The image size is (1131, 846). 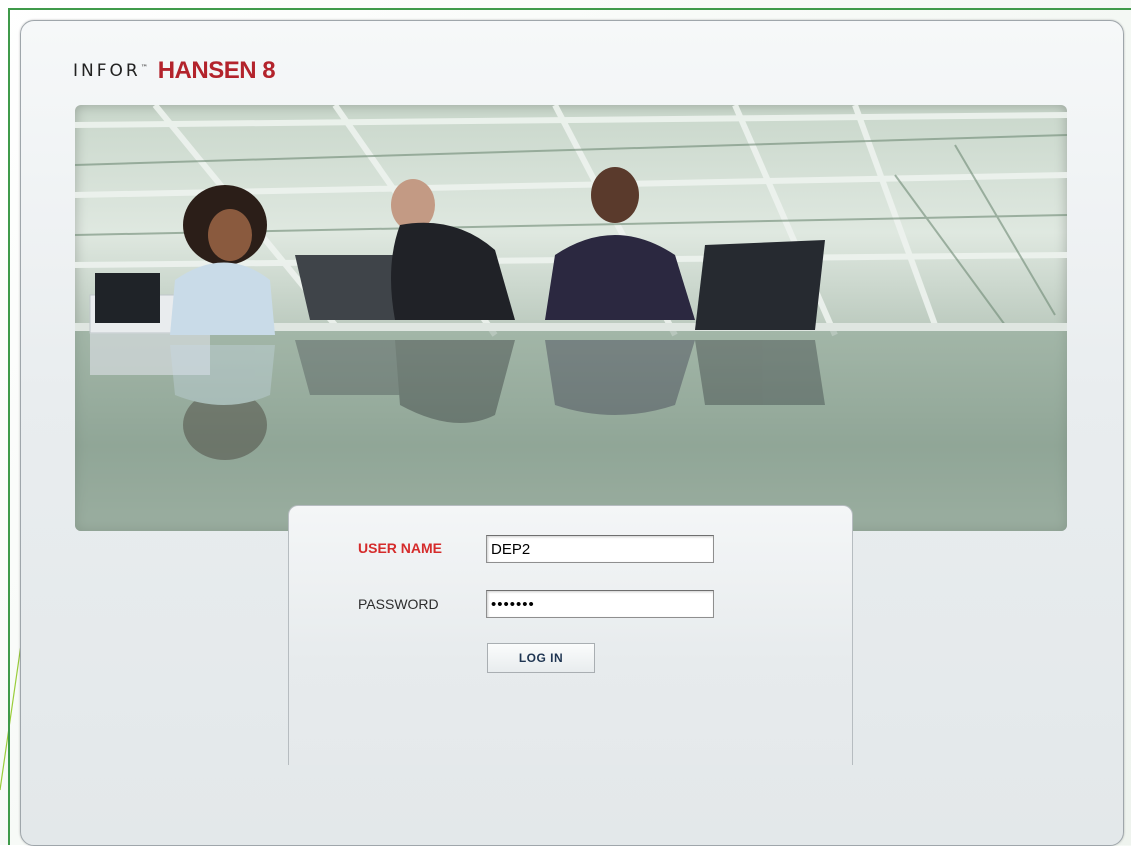 I want to click on username-input, so click(x=600, y=549).